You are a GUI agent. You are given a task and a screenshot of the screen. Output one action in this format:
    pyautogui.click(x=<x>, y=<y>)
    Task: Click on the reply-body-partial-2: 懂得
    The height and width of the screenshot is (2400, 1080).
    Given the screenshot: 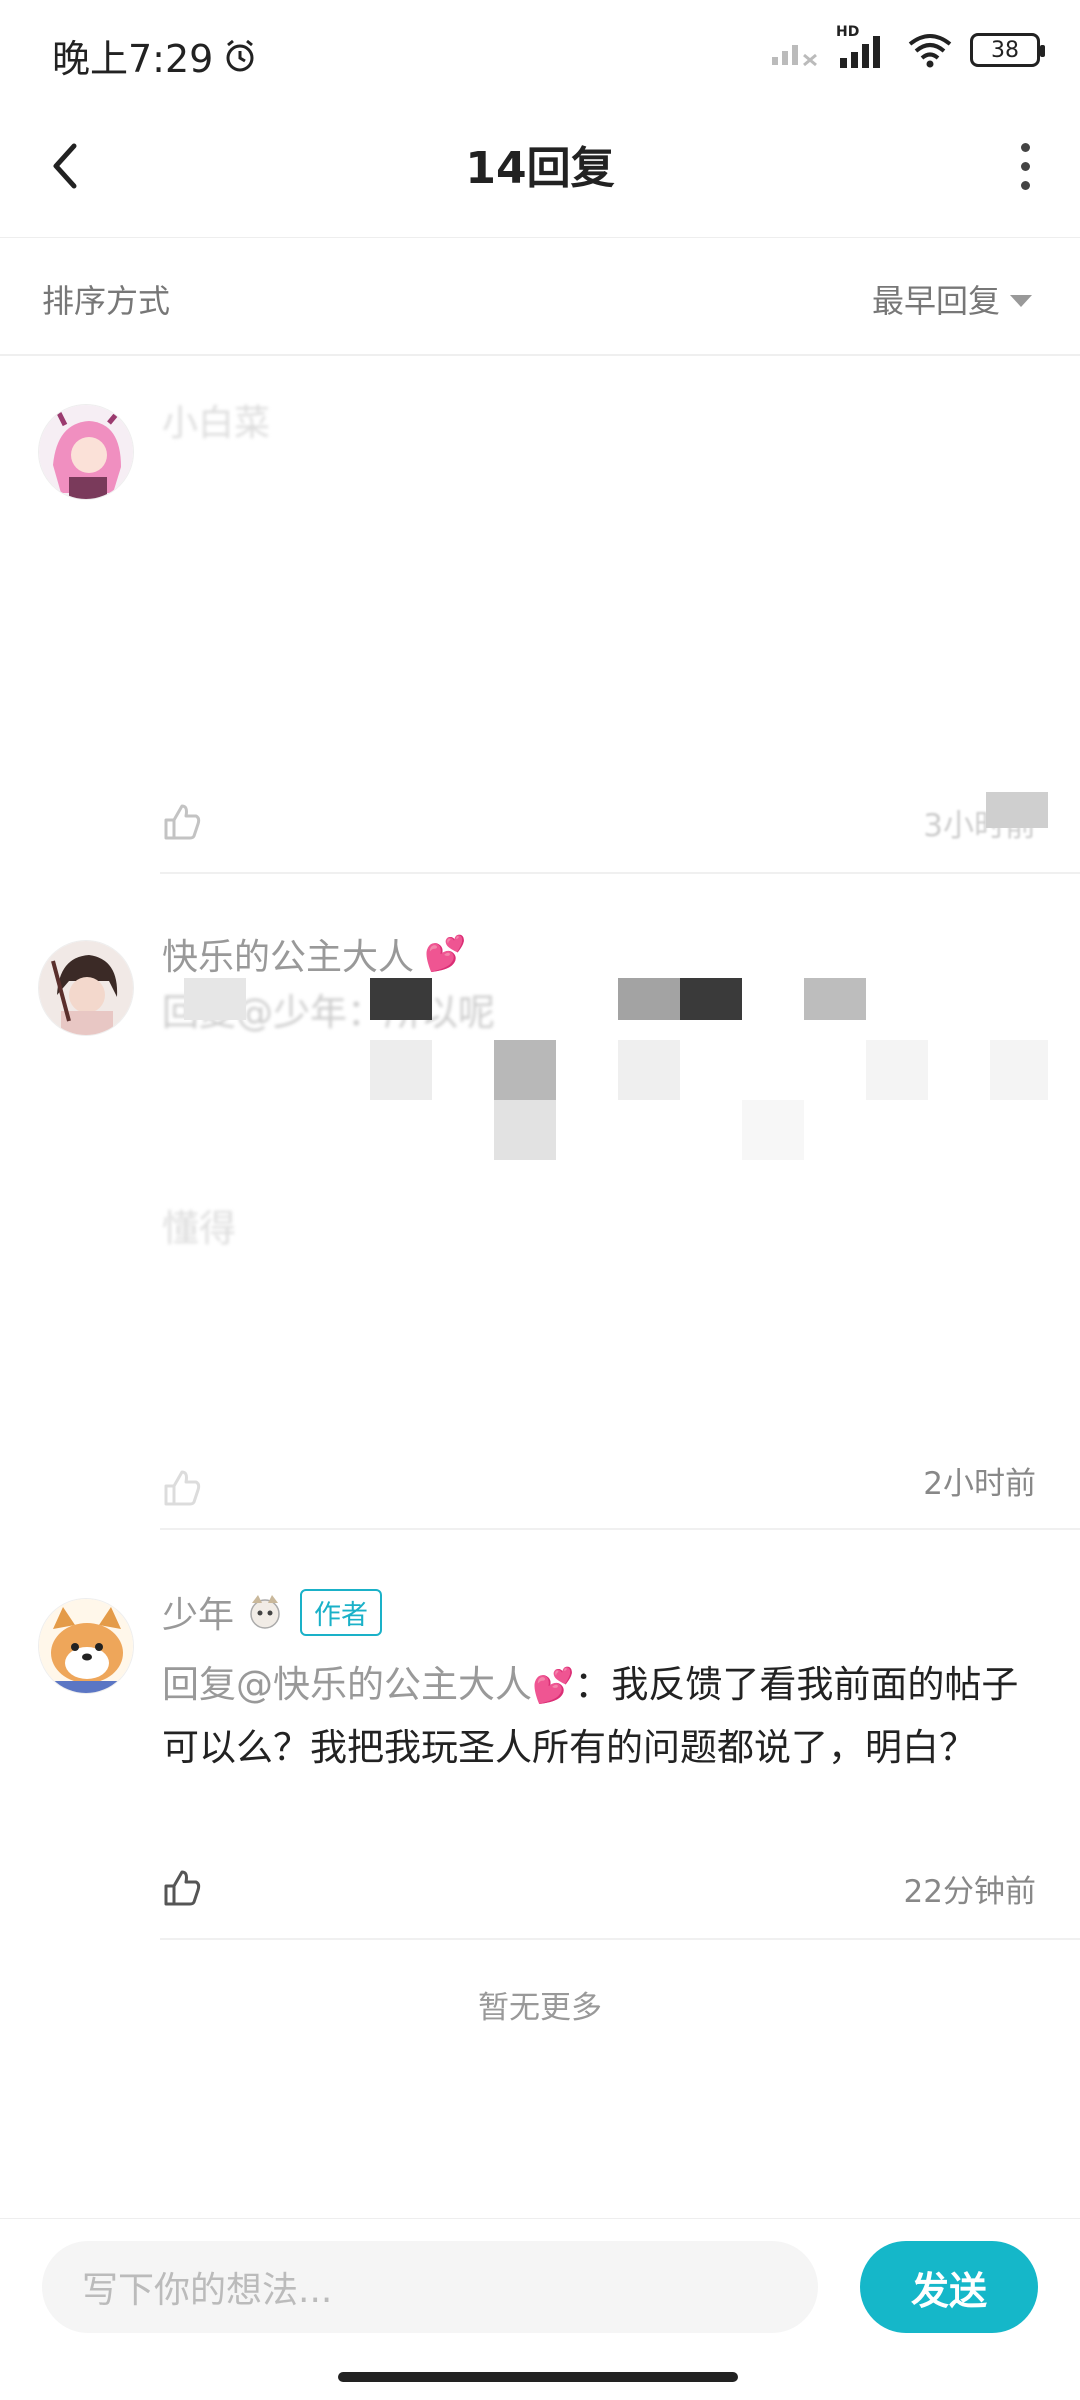 What is the action you would take?
    pyautogui.click(x=199, y=1228)
    